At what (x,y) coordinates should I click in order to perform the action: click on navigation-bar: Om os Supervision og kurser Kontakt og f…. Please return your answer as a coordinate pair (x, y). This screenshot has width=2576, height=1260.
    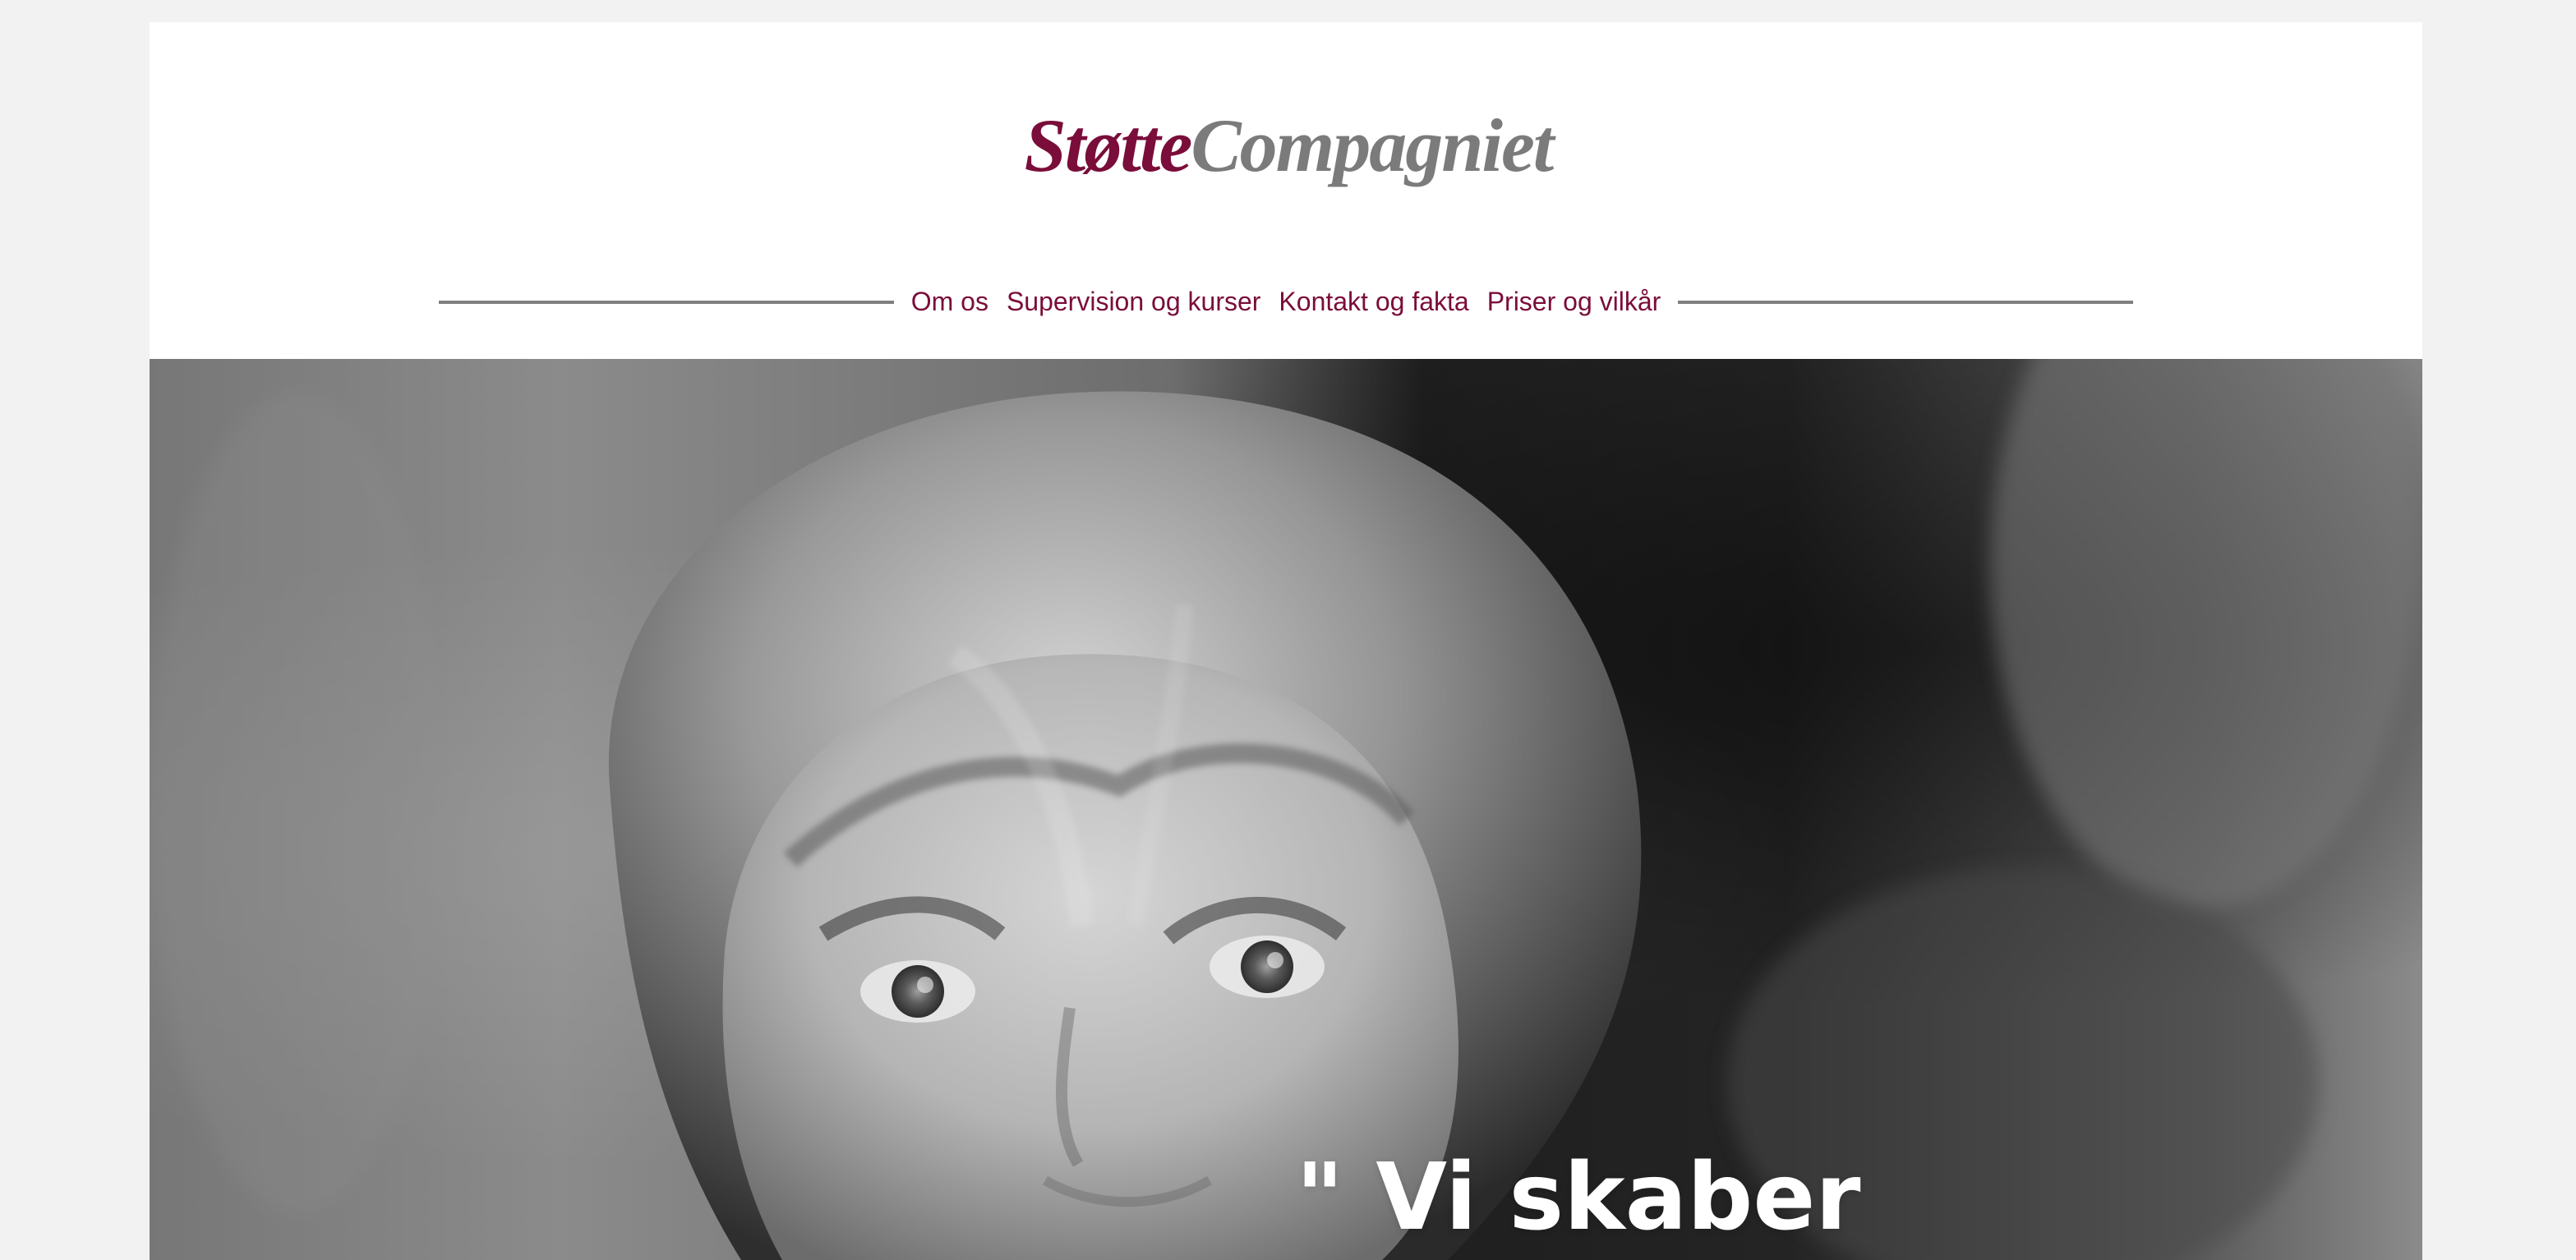
    Looking at the image, I should click on (1286, 301).